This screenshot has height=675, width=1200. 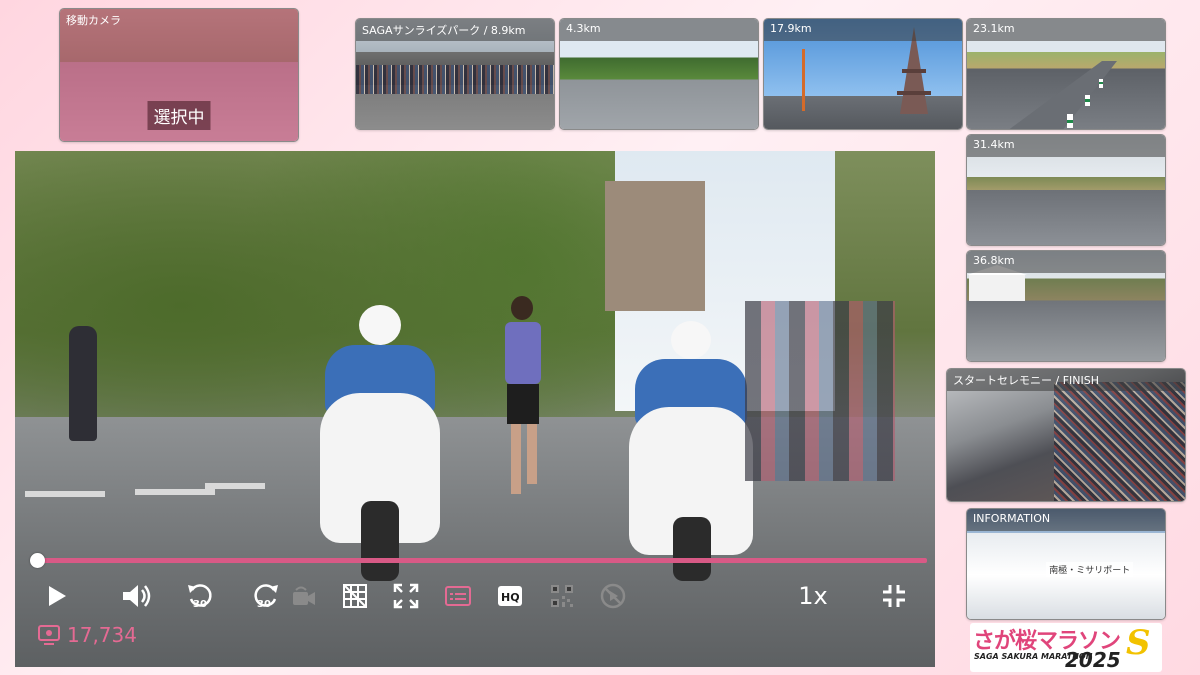 What do you see at coordinates (1066, 30) in the screenshot?
I see `camera-label: 23.1km` at bounding box center [1066, 30].